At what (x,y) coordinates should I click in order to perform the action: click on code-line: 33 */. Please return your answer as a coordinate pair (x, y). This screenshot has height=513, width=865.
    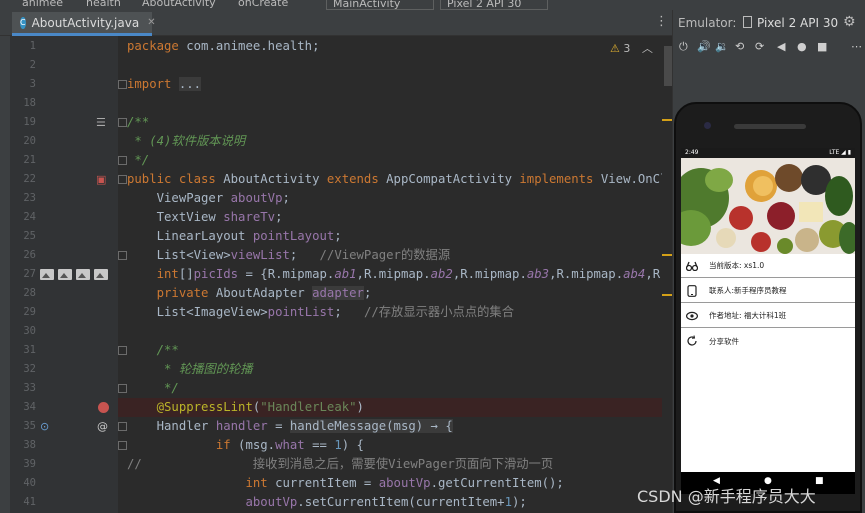
    Looking at the image, I should click on (341, 388).